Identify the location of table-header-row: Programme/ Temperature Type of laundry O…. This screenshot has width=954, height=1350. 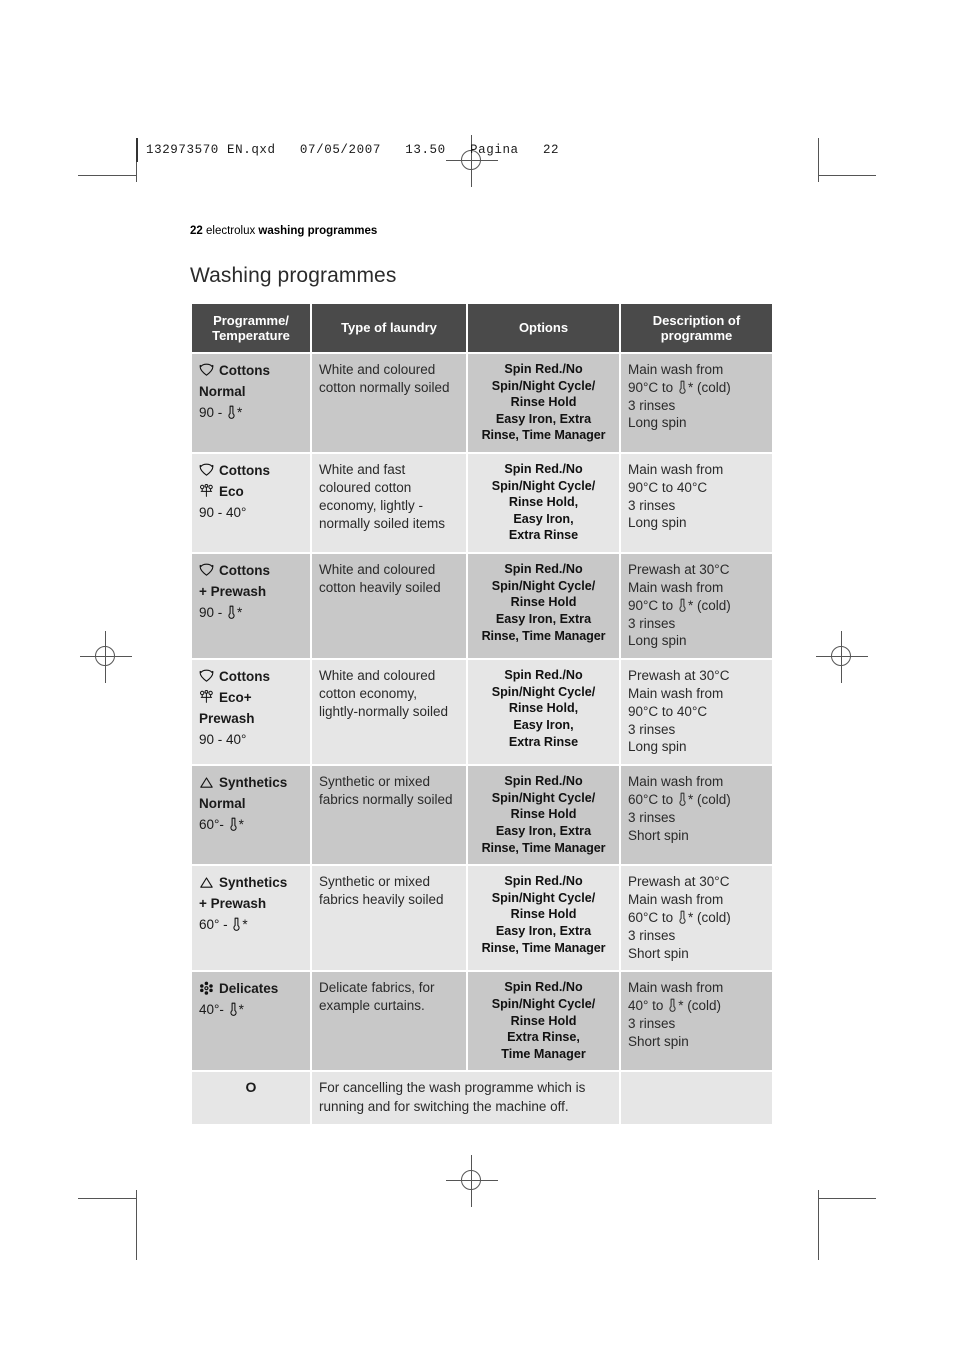
(482, 328).